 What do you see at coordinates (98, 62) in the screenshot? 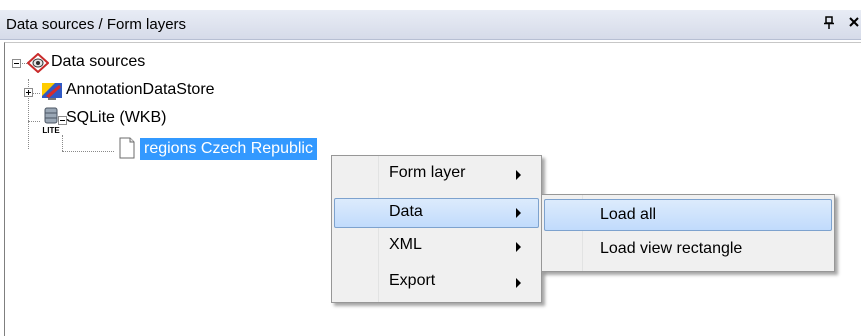
I see `tree-node-data-sources: Data sources` at bounding box center [98, 62].